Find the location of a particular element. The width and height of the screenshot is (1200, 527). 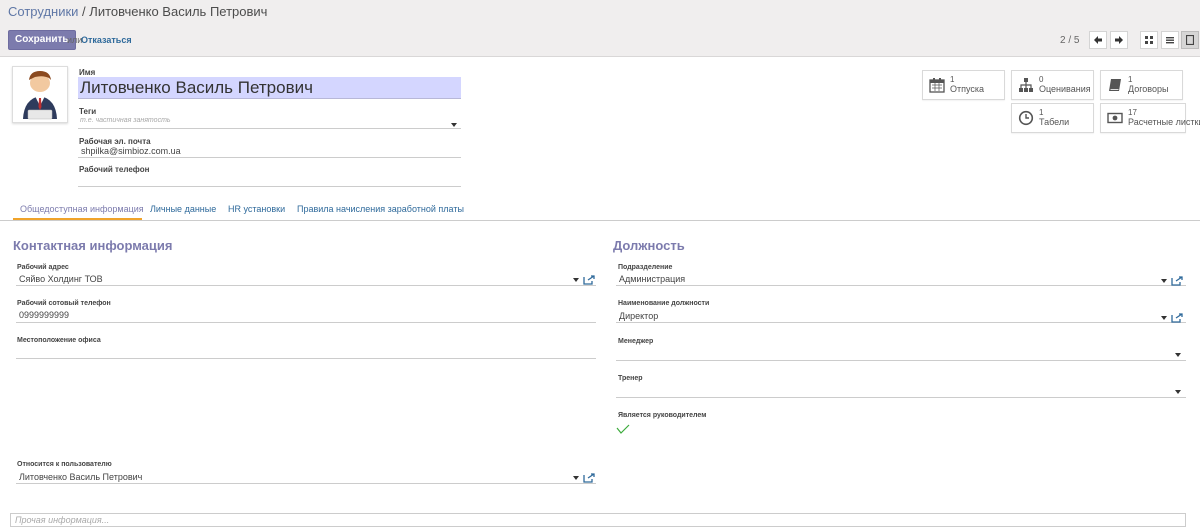

payslips-count: 17 is located at coordinates (1132, 112).